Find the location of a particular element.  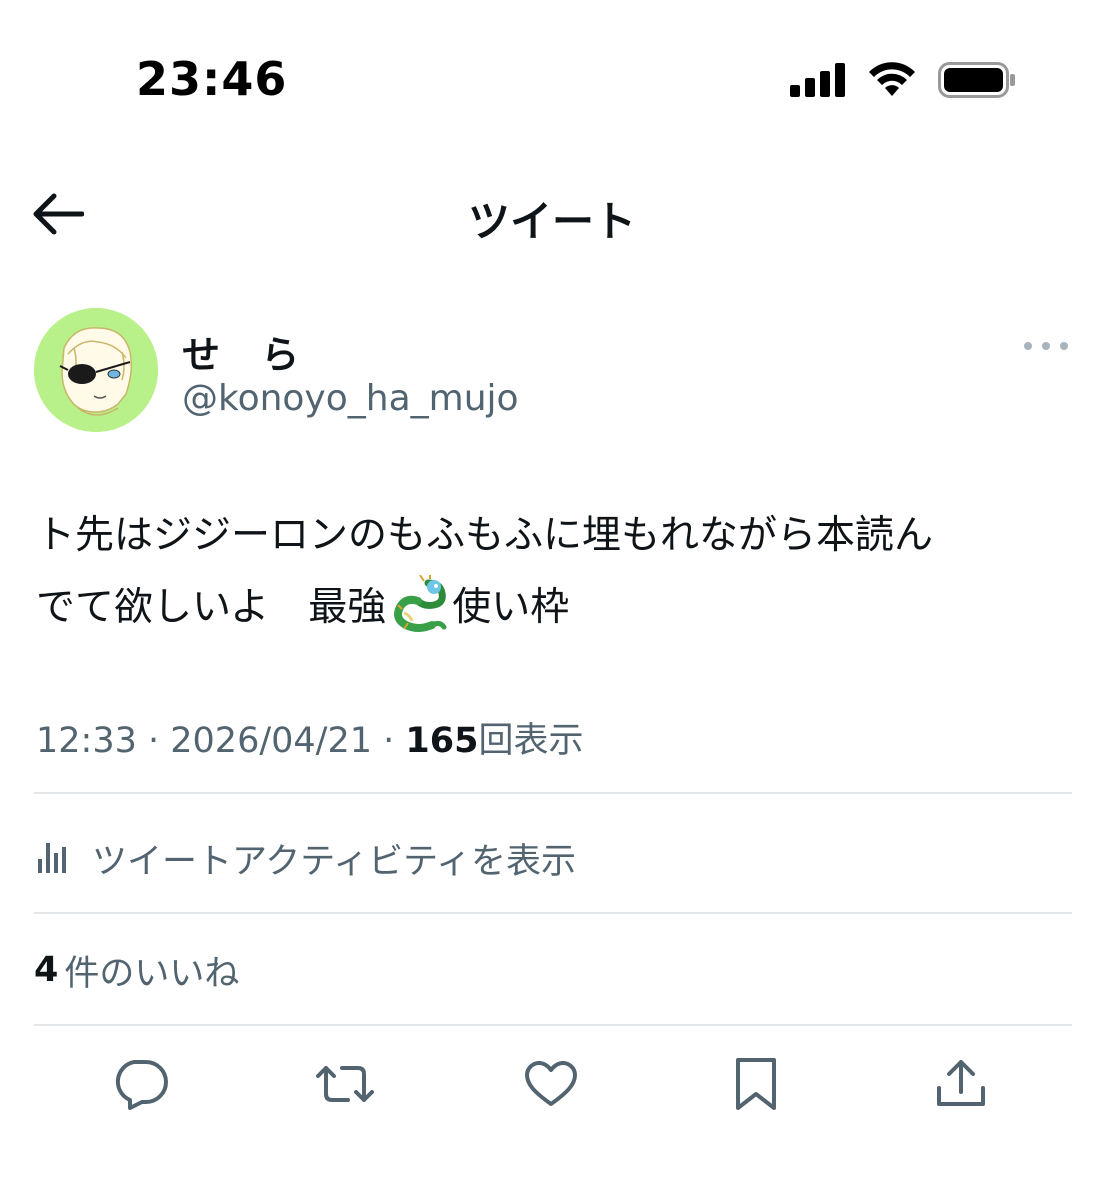

retweet-button is located at coordinates (345, 1086).